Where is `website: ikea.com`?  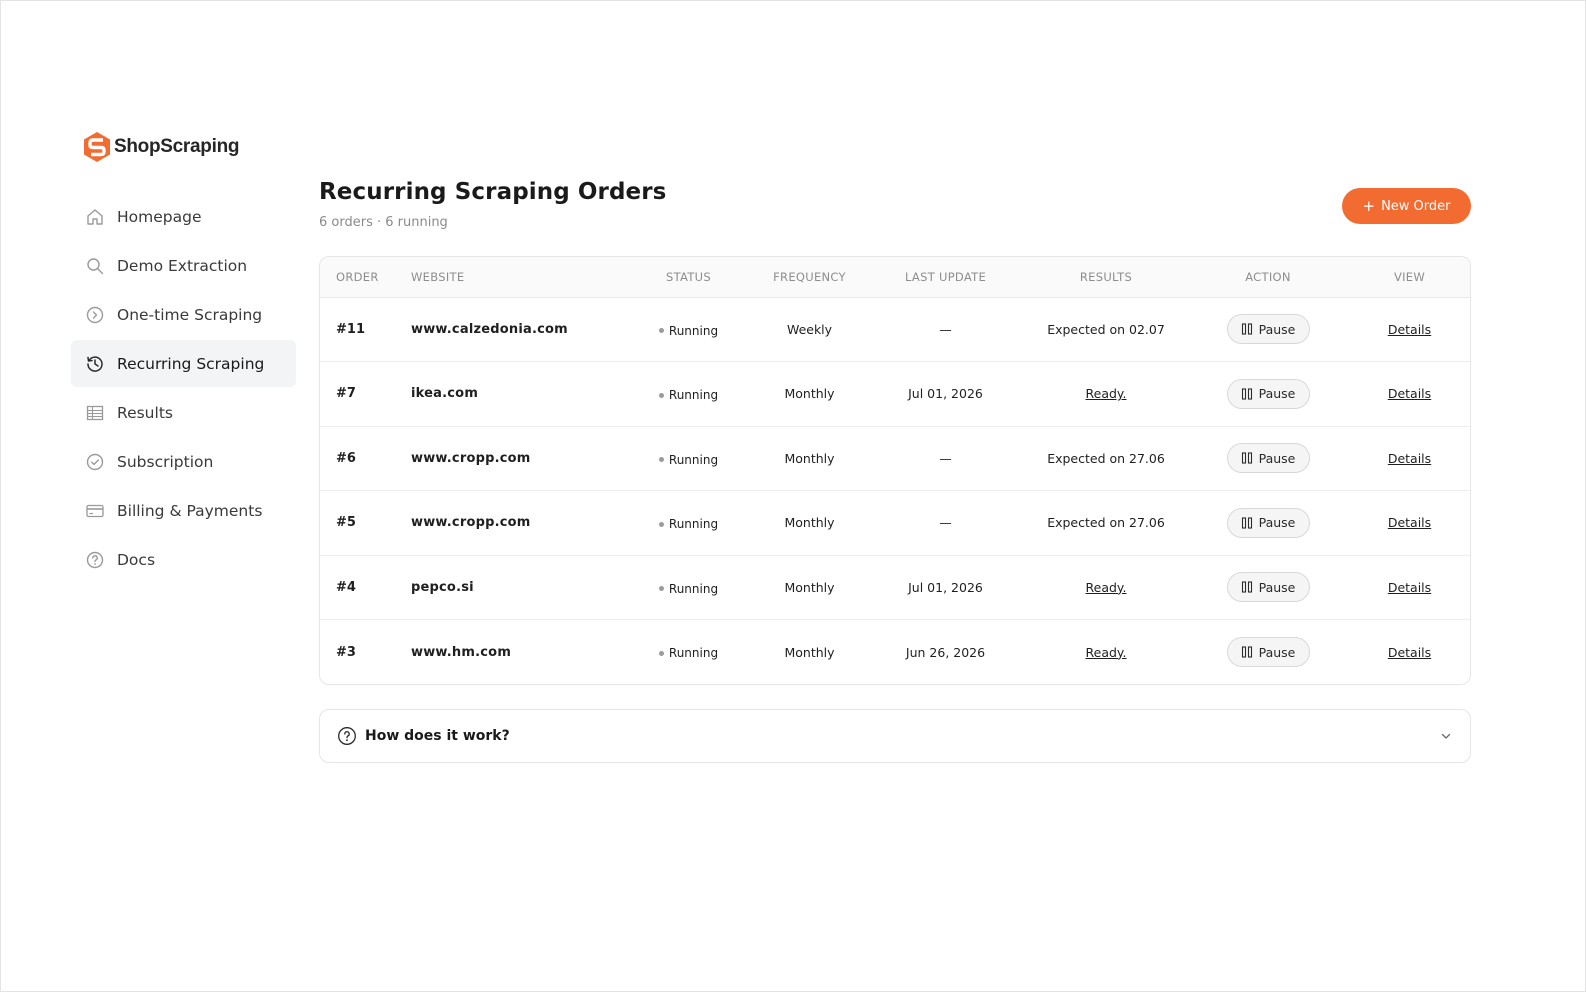
website: ikea.com is located at coordinates (518, 393).